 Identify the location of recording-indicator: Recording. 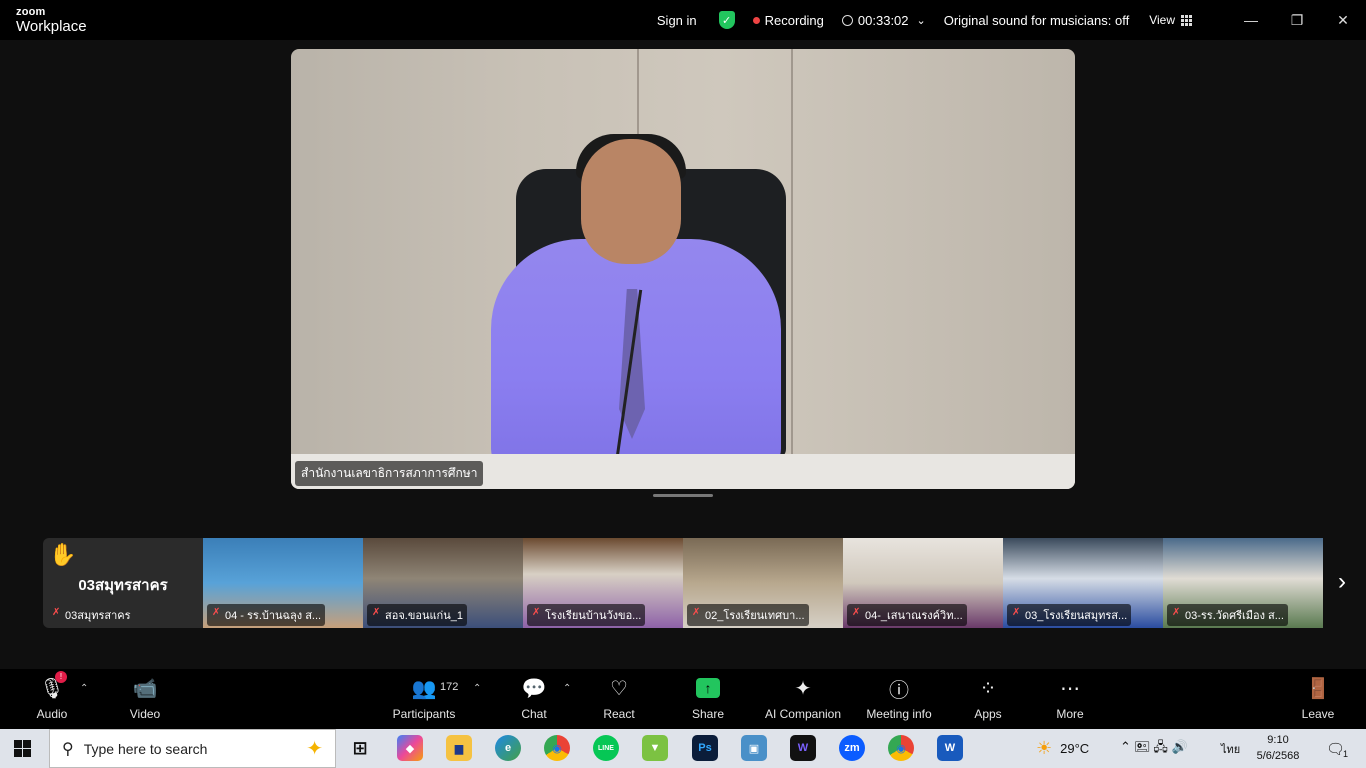
(788, 20).